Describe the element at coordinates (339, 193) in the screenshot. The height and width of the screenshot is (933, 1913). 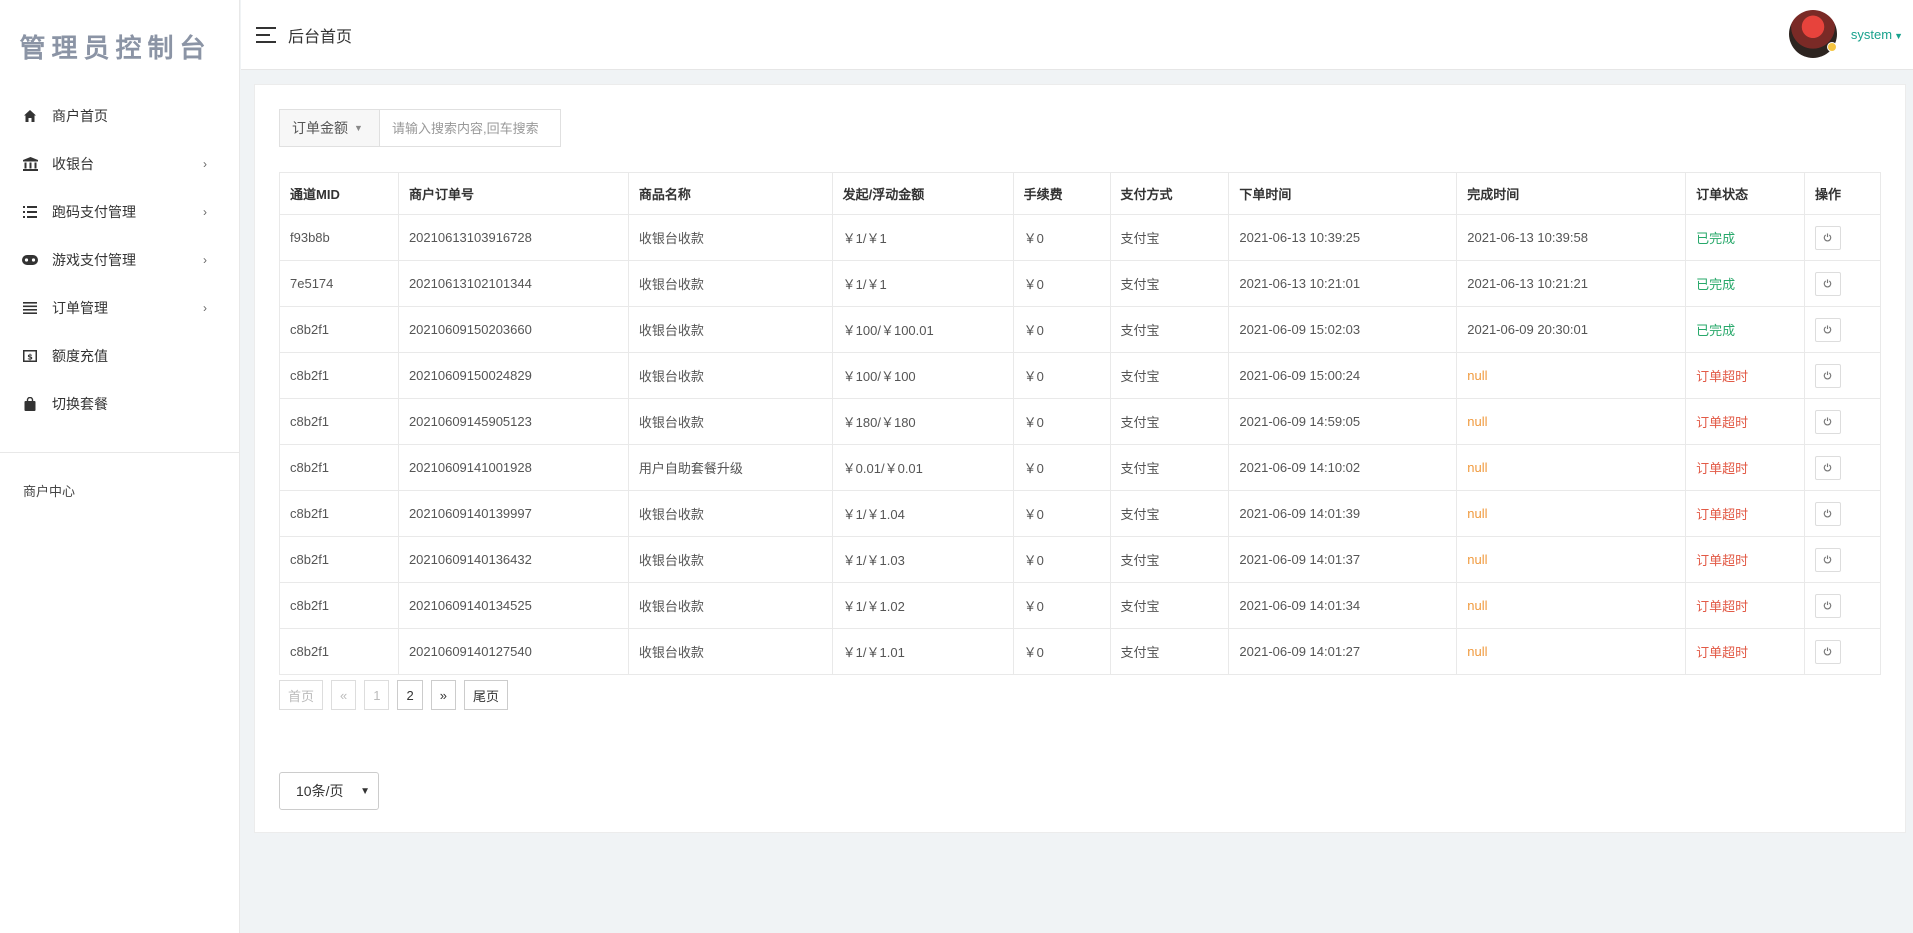
I see `column-header: 通道MID` at that location.